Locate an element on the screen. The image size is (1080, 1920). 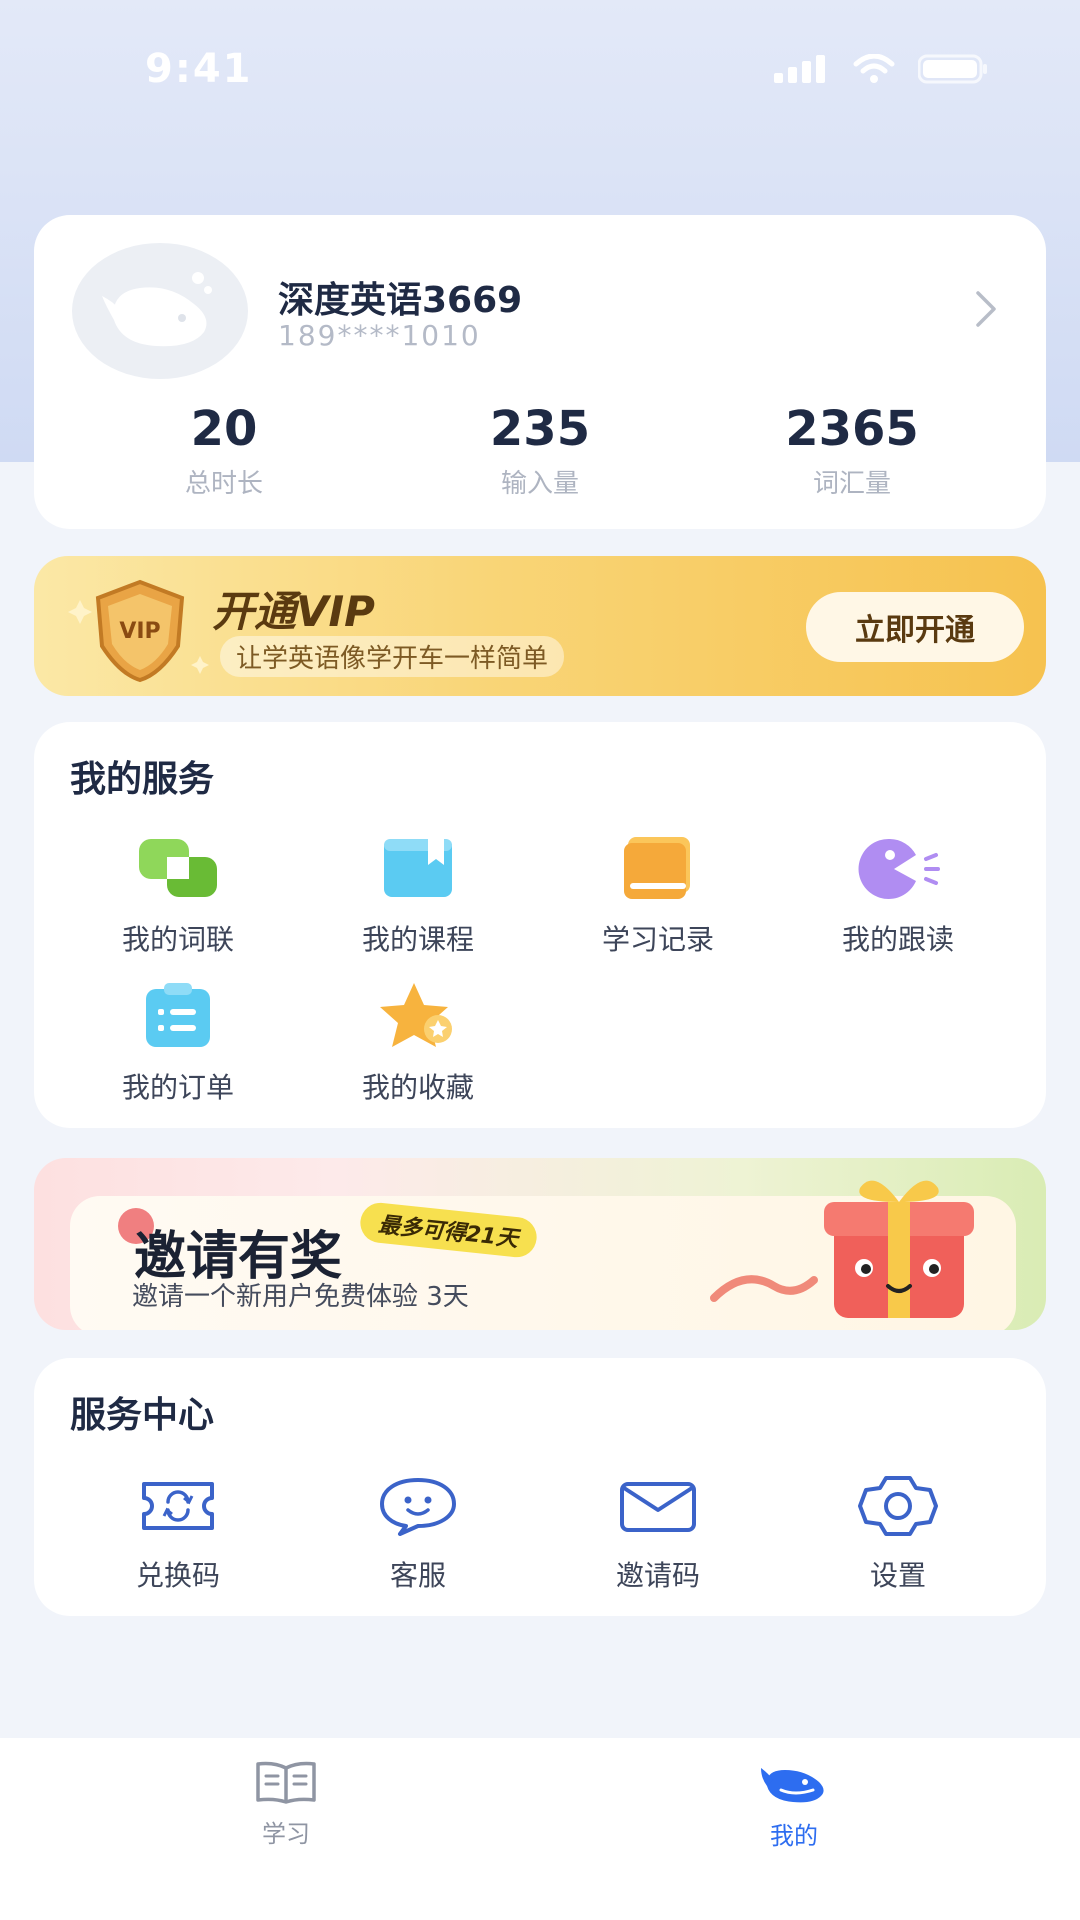
open-book-icon is located at coordinates (286, 1782).